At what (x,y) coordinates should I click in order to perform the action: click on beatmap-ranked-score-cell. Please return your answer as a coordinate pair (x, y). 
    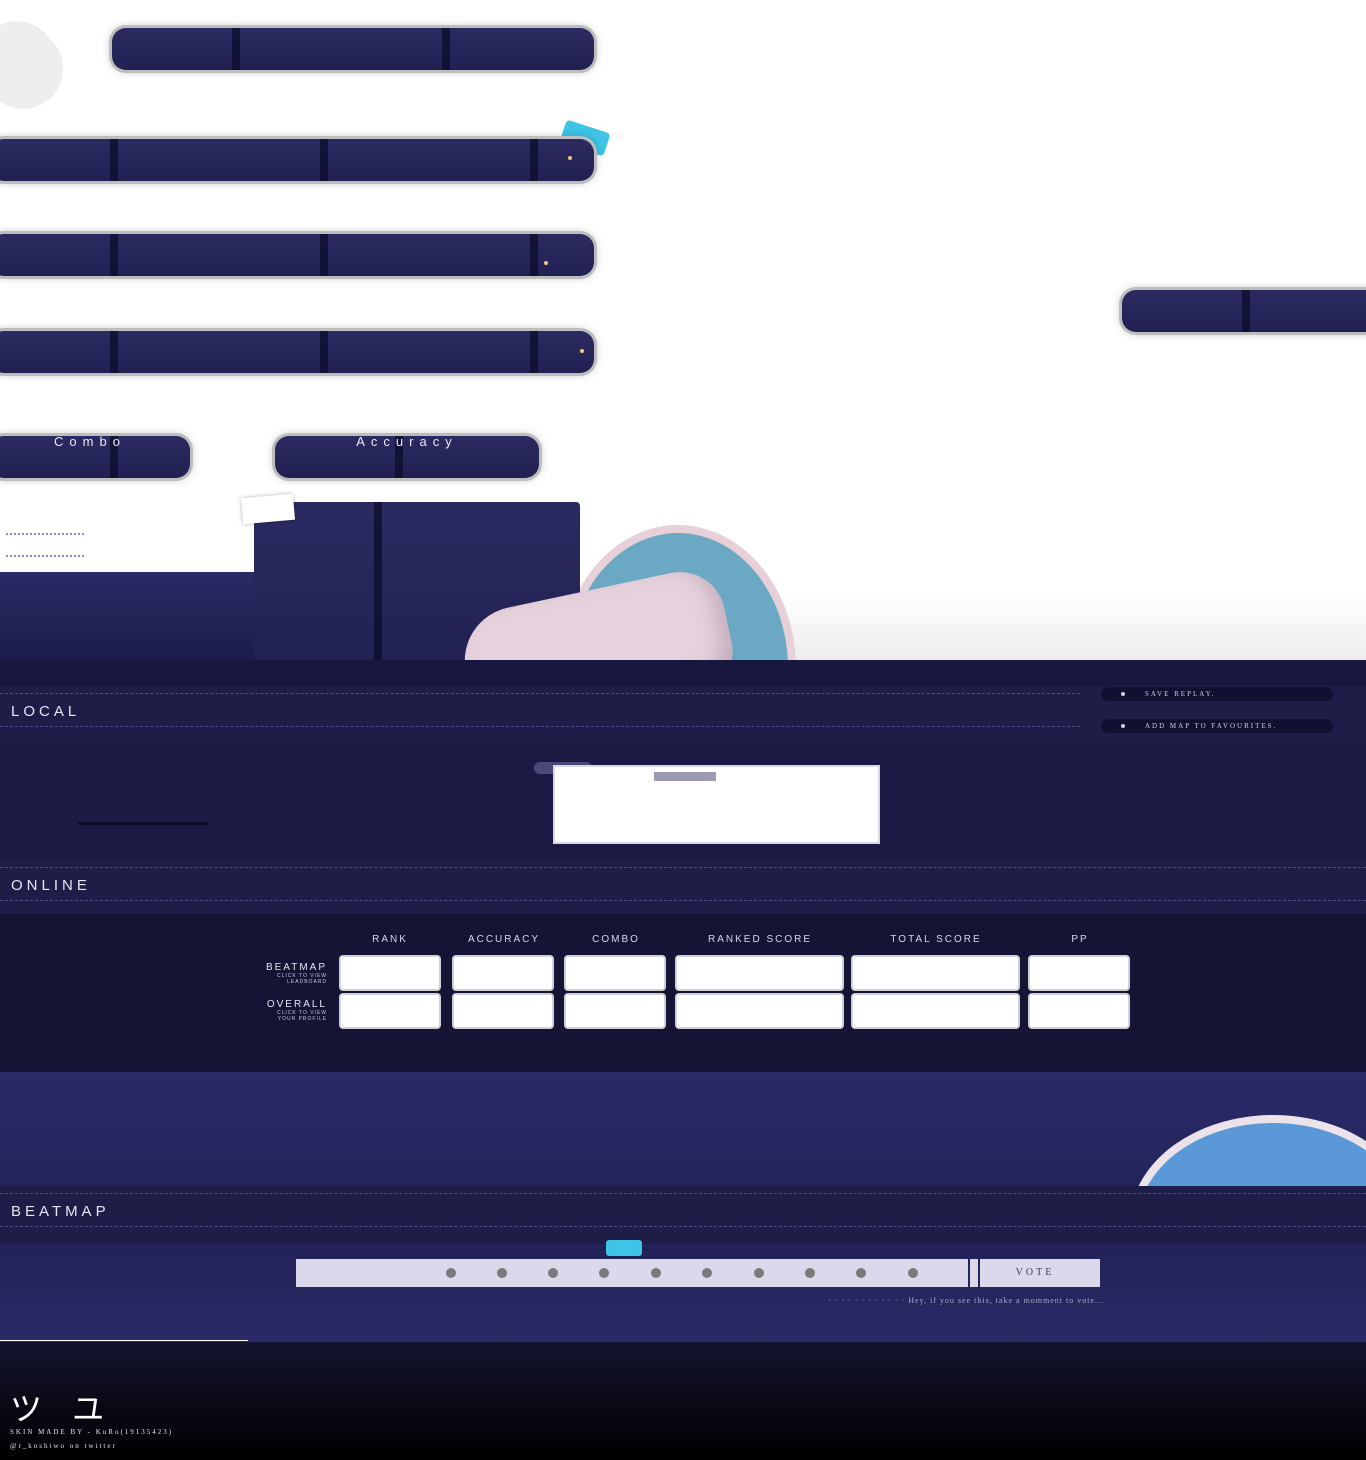
    Looking at the image, I should click on (759, 973).